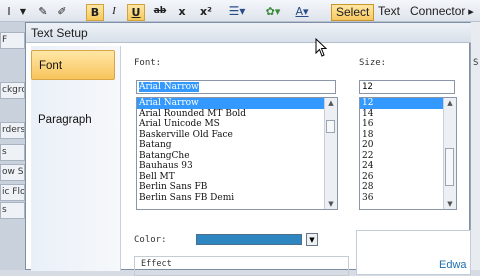  What do you see at coordinates (169, 87) in the screenshot?
I see `font-name-value: Arial Narrow` at bounding box center [169, 87].